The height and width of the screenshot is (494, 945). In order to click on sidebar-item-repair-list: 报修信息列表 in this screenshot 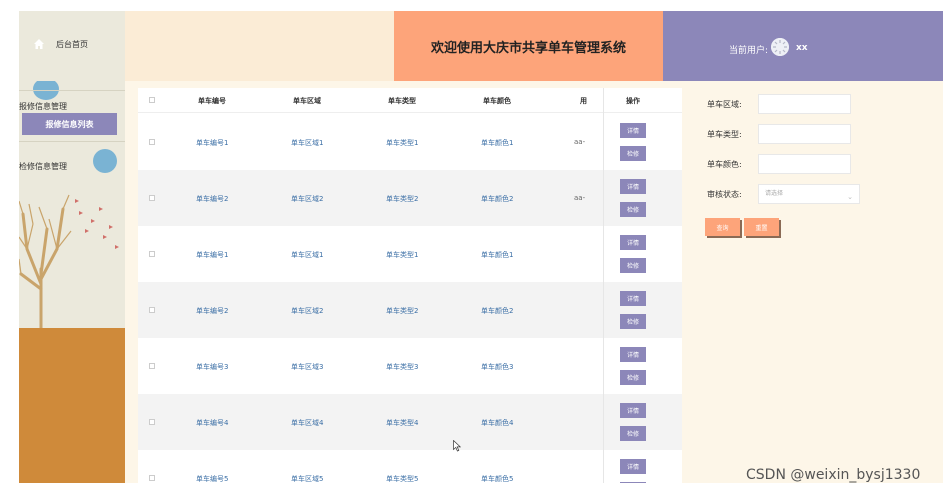, I will do `click(69, 124)`.